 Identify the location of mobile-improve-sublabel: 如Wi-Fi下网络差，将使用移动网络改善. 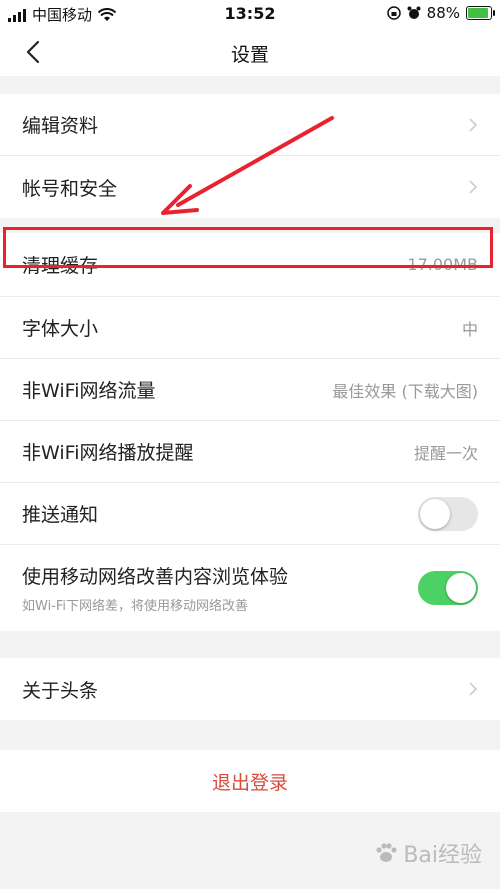
(135, 606).